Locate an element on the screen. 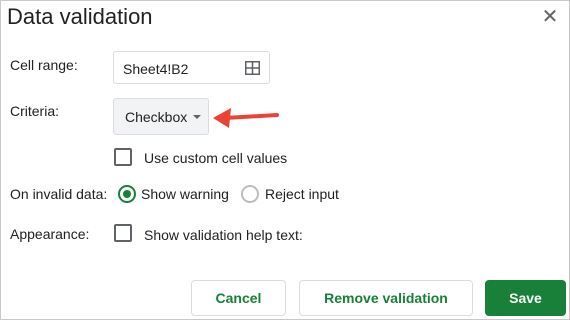  close-icon: ✕ is located at coordinates (550, 16).